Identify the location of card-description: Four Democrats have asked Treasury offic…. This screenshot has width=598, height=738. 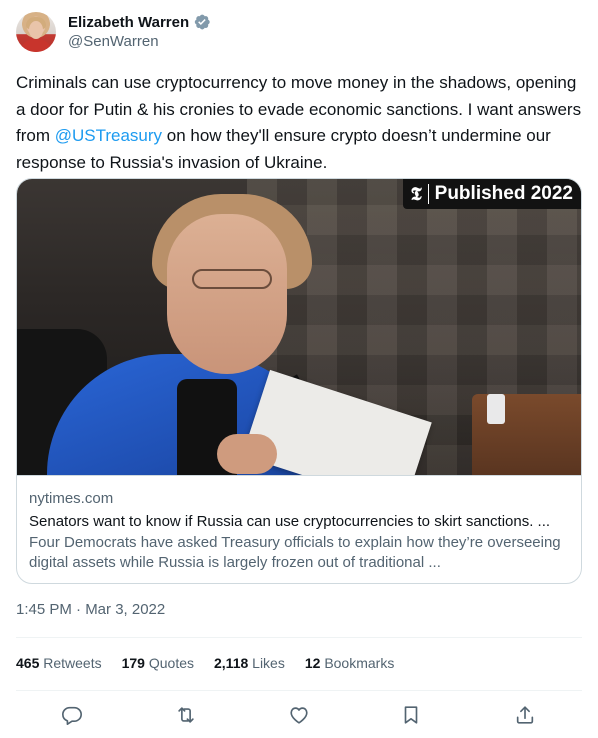
(295, 552).